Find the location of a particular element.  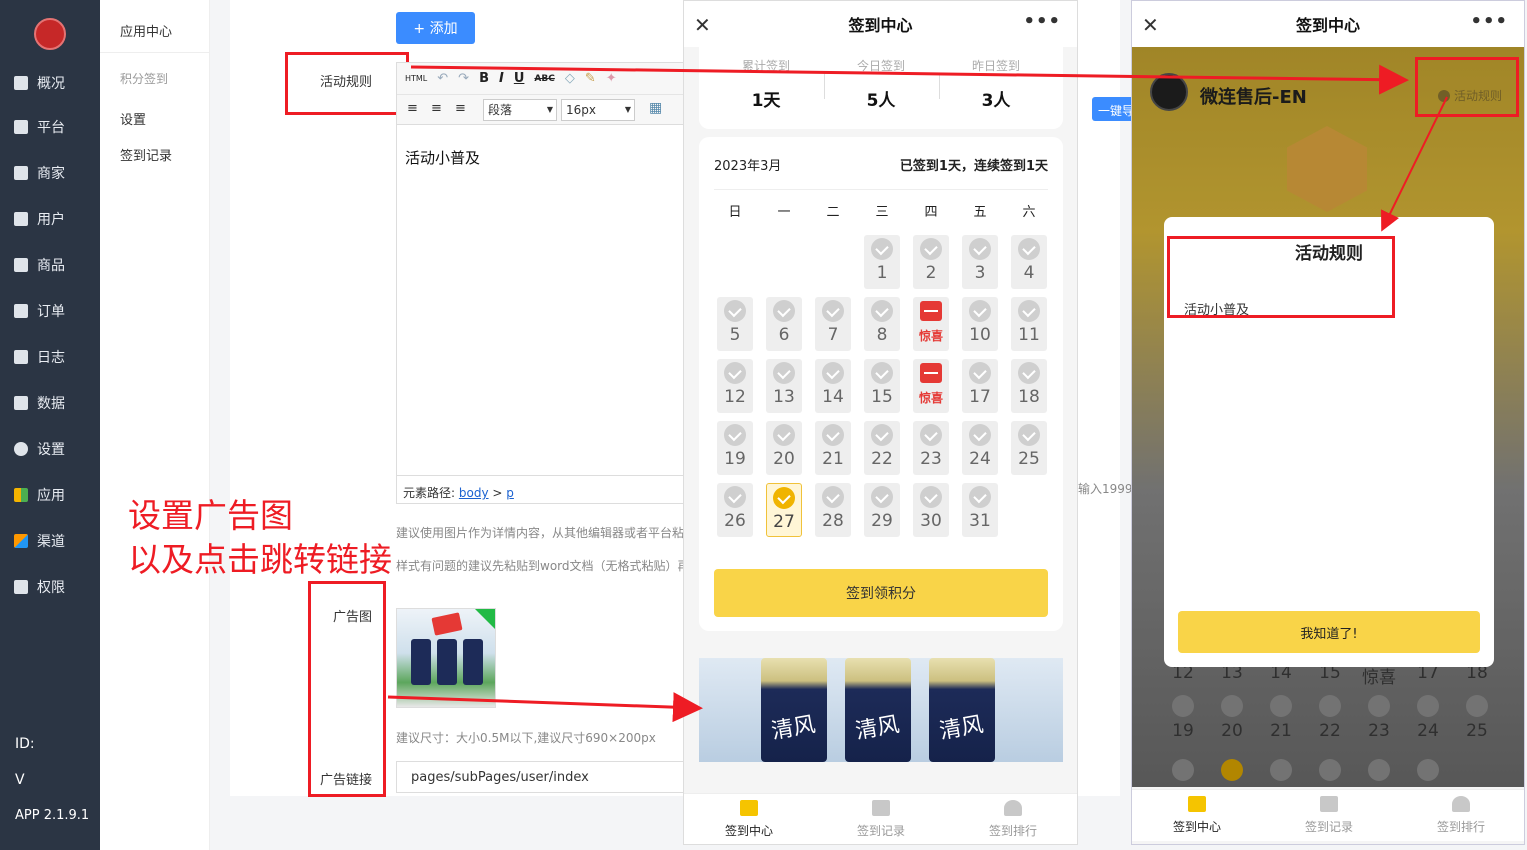

arrow-link-to-modal is located at coordinates (1414, 164).